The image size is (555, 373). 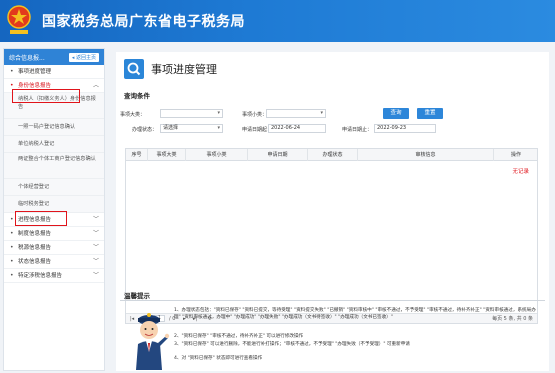 I want to click on end-date-label: 申请日期止：, so click(x=357, y=130).